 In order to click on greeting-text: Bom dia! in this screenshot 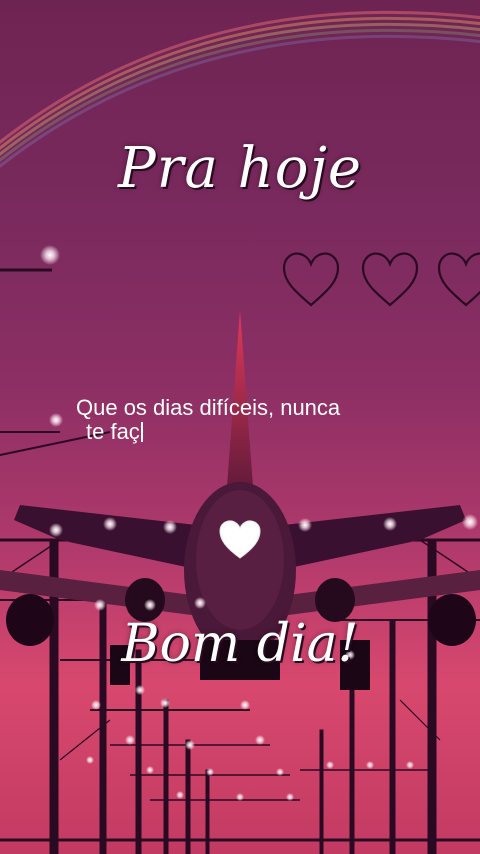, I will do `click(240, 644)`.